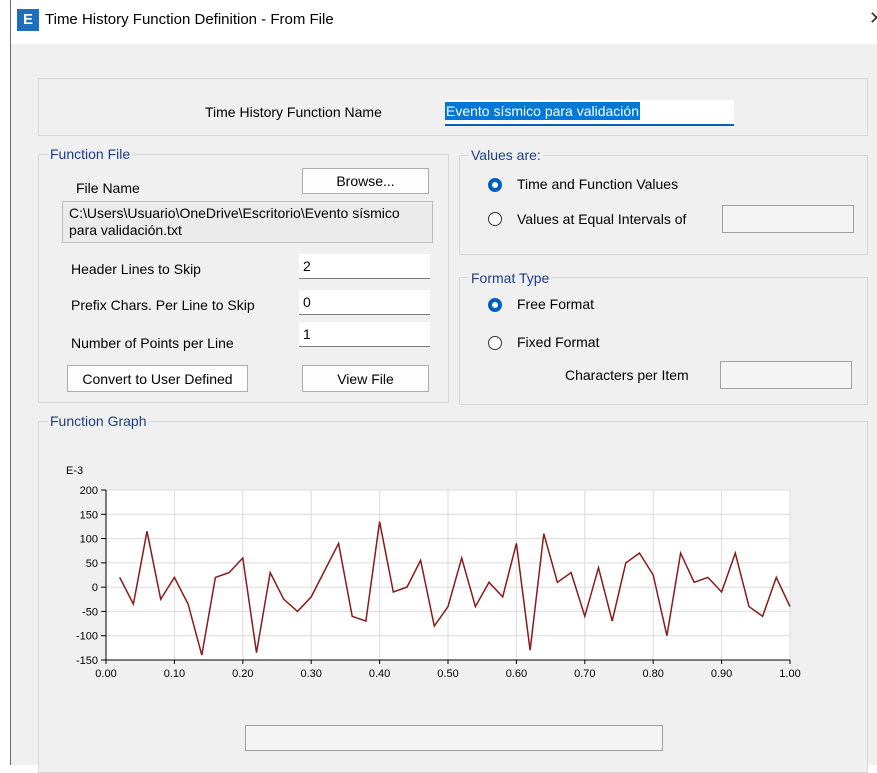 This screenshot has height=773, width=877. What do you see at coordinates (506, 155) in the screenshot?
I see `values-are-group-label: Values are:` at bounding box center [506, 155].